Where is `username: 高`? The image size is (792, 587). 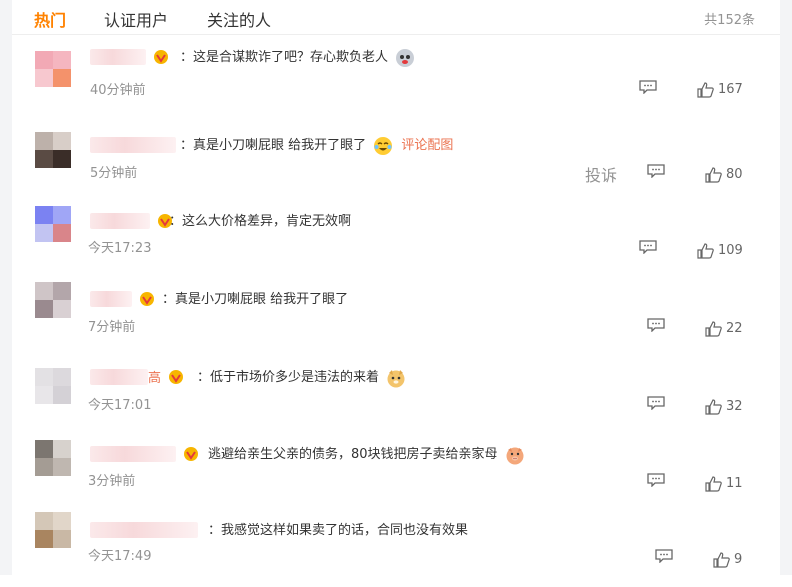 username: 高 is located at coordinates (137, 376).